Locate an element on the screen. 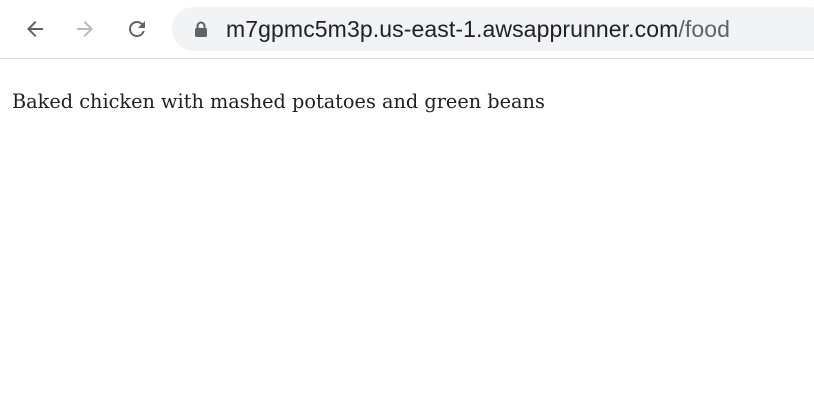 The height and width of the screenshot is (402, 814). arrow-right-icon is located at coordinates (85, 29).